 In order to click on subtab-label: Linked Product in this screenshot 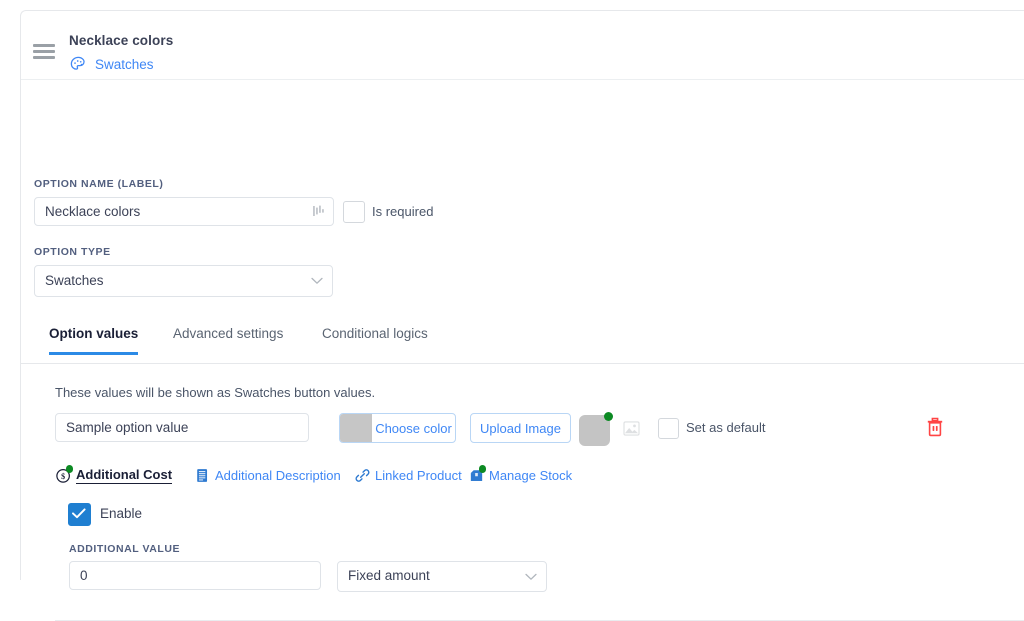, I will do `click(418, 475)`.